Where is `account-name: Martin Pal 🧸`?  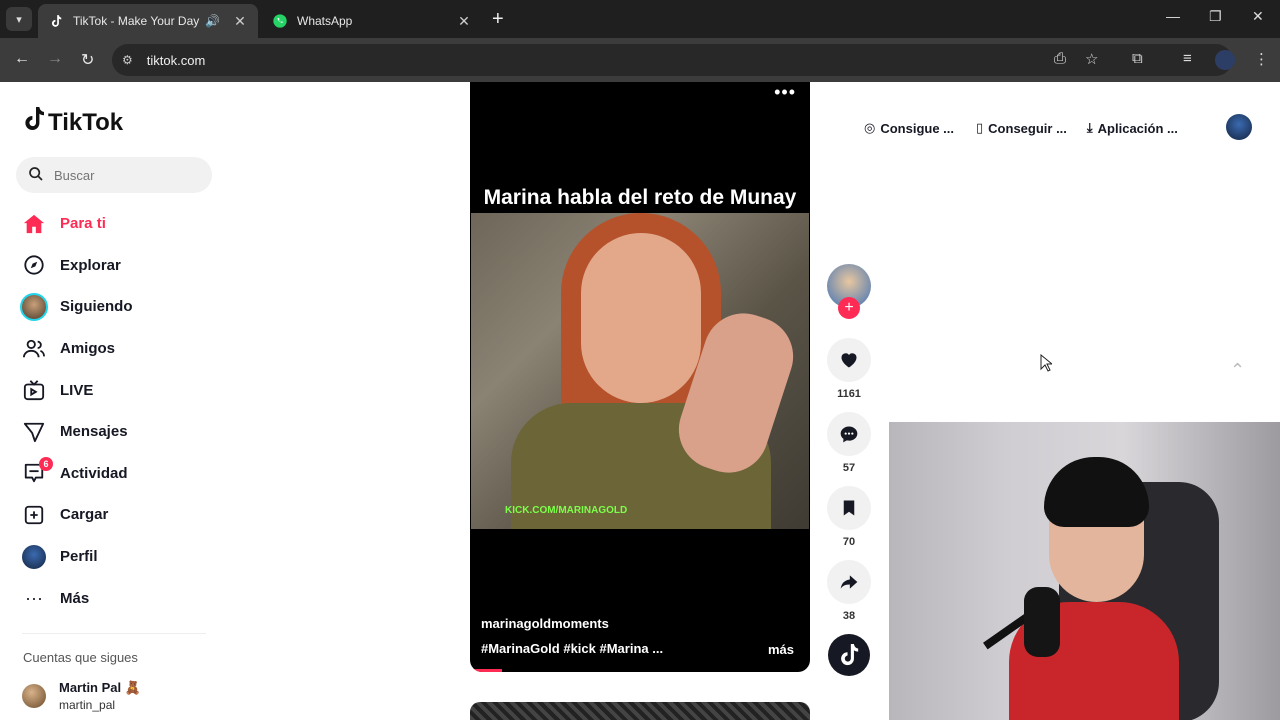 account-name: Martin Pal 🧸 is located at coordinates (100, 687).